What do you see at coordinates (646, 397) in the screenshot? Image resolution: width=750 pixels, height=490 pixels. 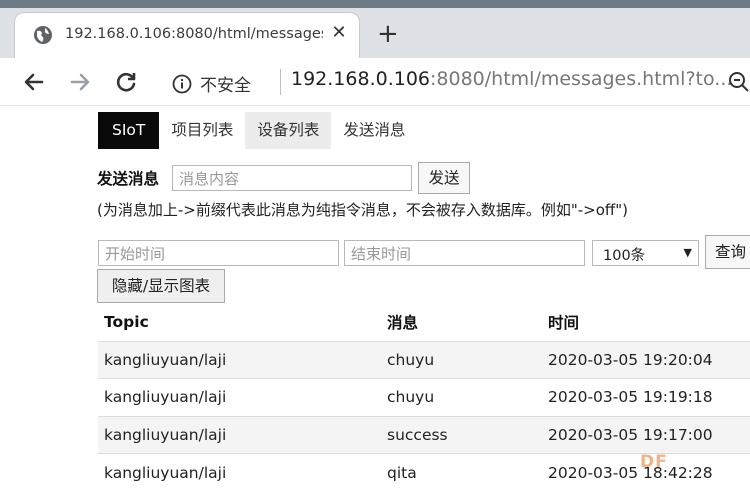 I see `cell-time: 2020-03-05 19:19:18` at bounding box center [646, 397].